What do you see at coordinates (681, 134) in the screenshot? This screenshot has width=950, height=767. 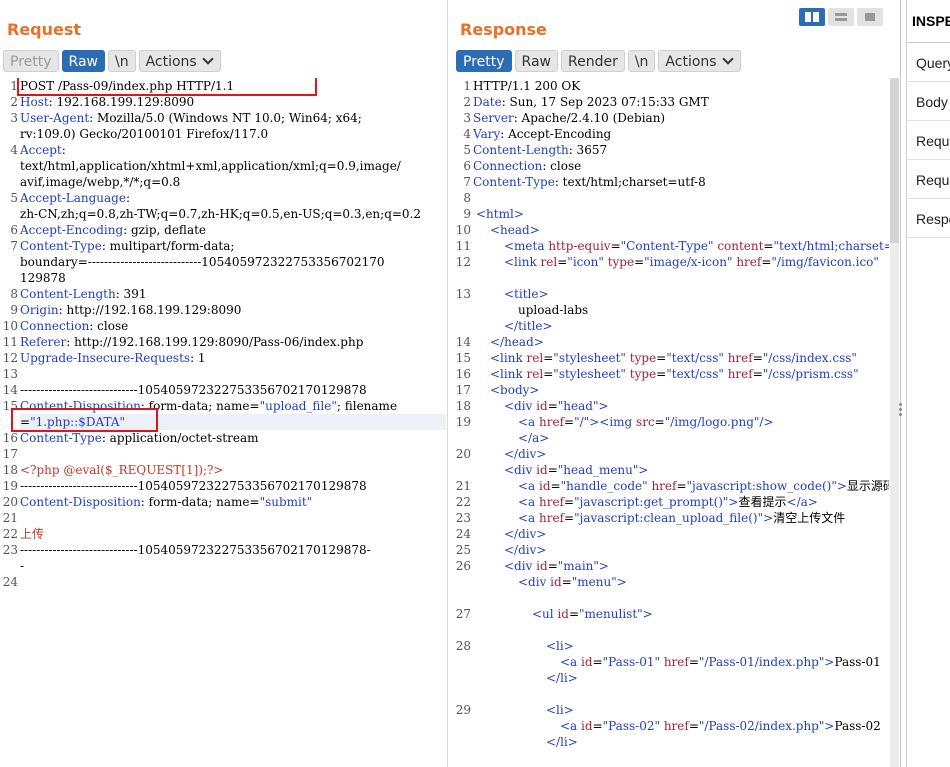 I see `code-line: Vary: Accept-Encoding` at bounding box center [681, 134].